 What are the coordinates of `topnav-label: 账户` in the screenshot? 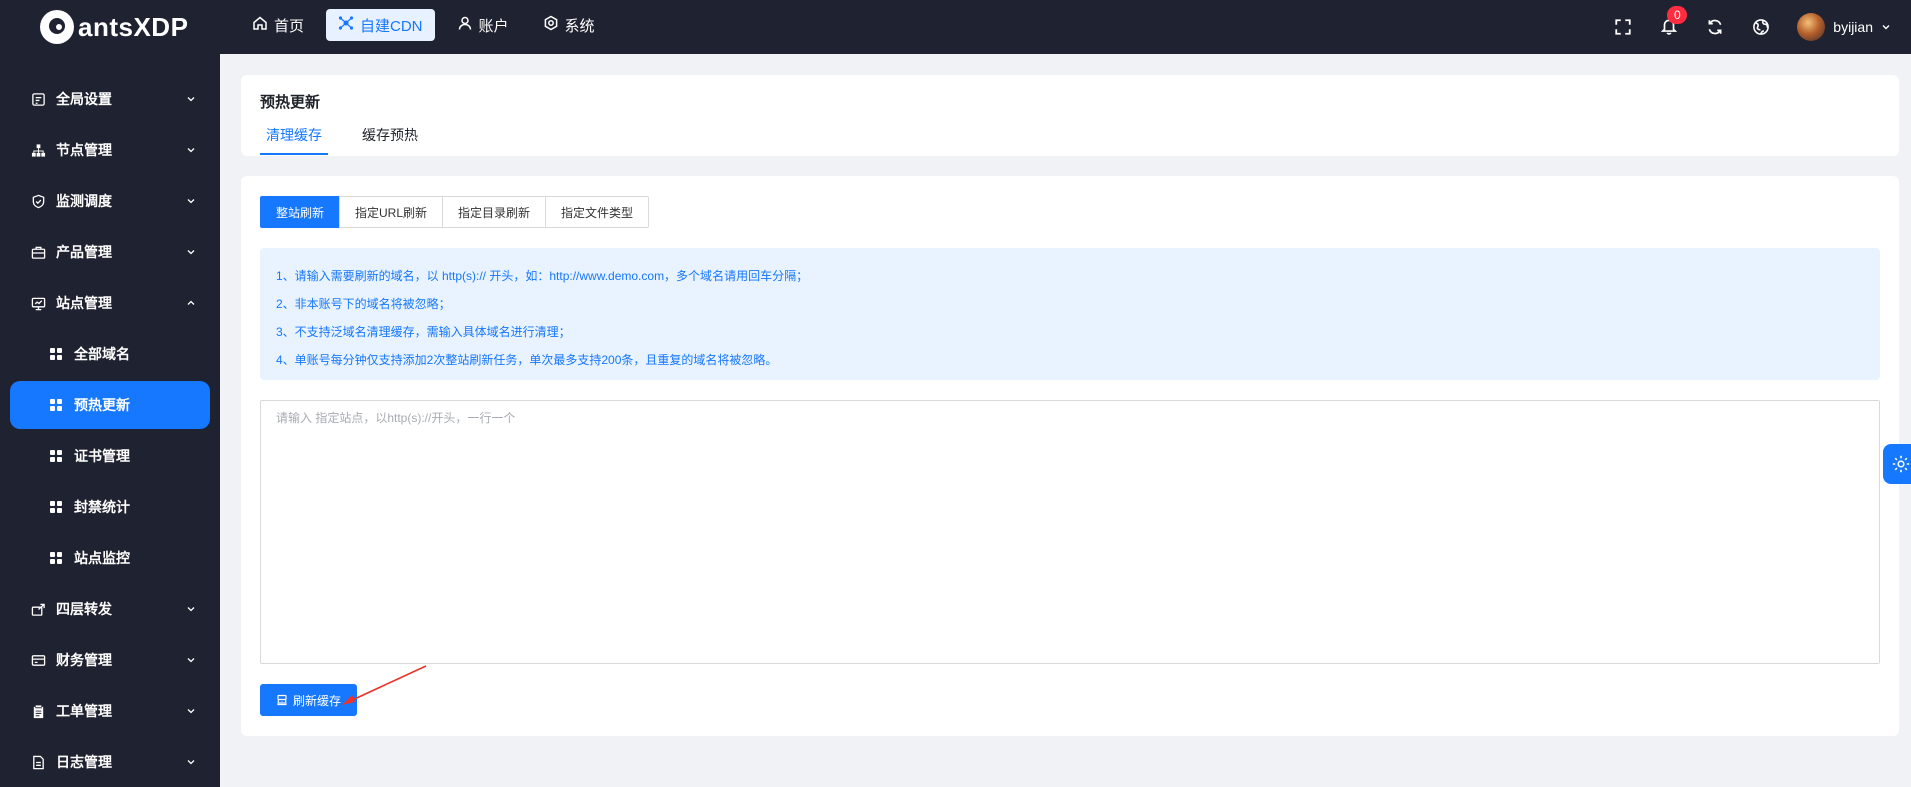 It's located at (493, 26).